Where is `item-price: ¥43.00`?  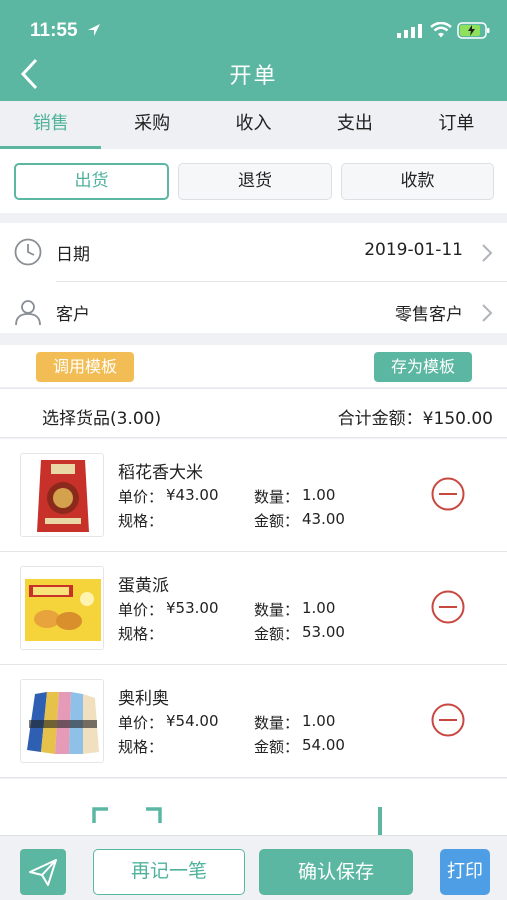 item-price: ¥43.00 is located at coordinates (192, 495).